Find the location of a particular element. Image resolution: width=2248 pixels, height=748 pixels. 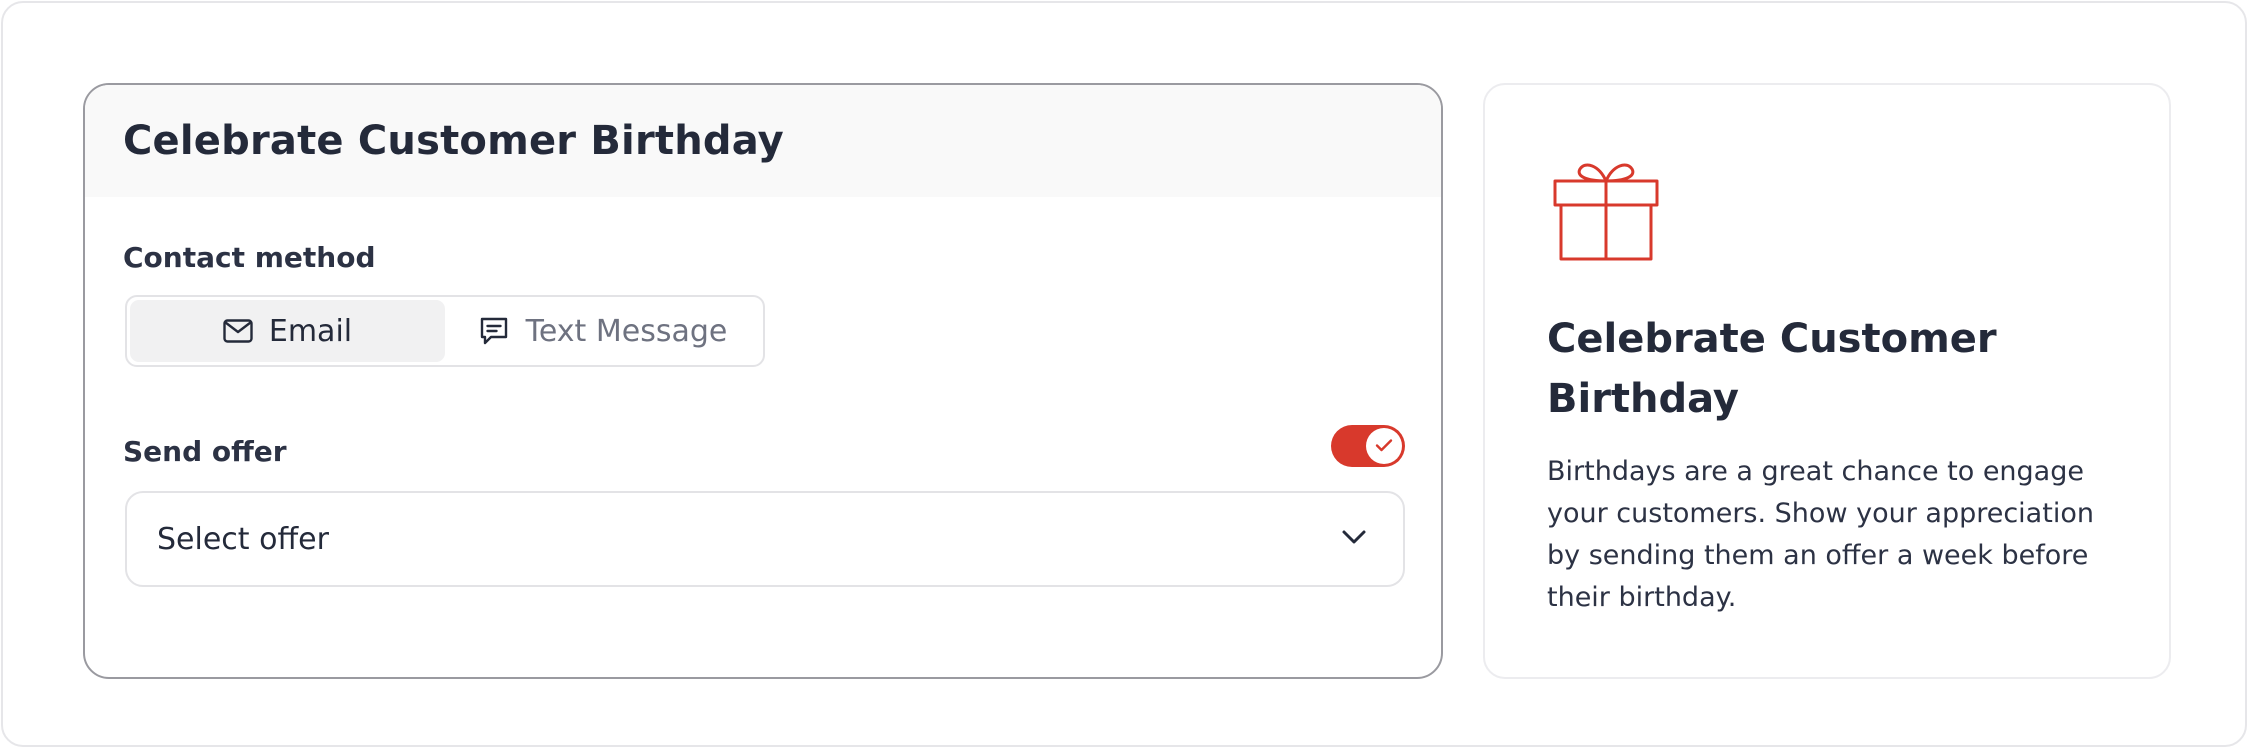

card-header: Celebrate Customer Birthday is located at coordinates (763, 141).